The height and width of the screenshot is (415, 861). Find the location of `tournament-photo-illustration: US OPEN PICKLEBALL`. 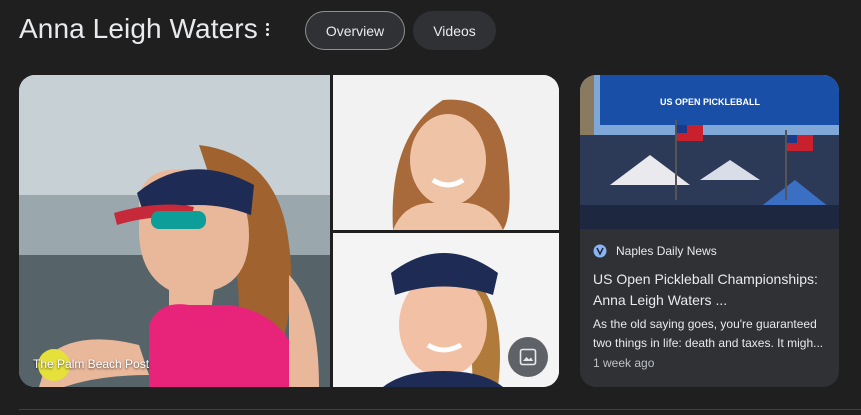

tournament-photo-illustration: US OPEN PICKLEBALL is located at coordinates (709, 152).